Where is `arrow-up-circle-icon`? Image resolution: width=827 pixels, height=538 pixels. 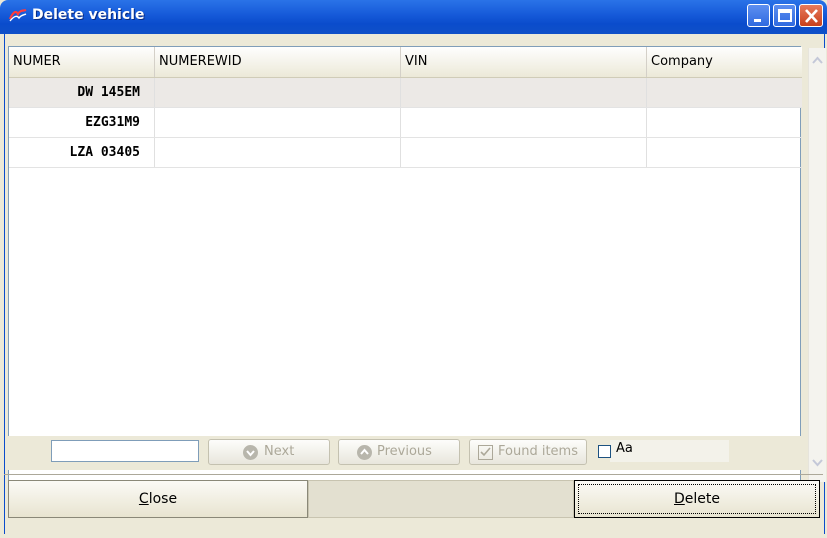 arrow-up-circle-icon is located at coordinates (364, 452).